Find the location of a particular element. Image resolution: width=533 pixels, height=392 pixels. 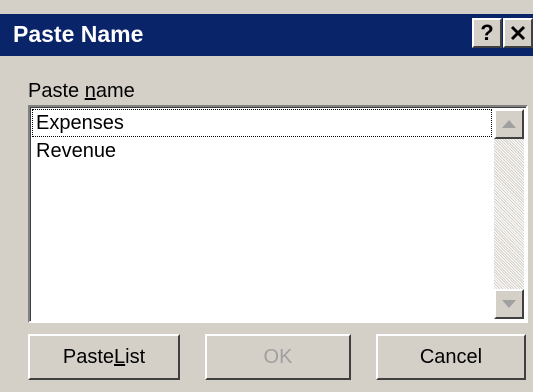

label-mnemonic: n is located at coordinates (90, 91).